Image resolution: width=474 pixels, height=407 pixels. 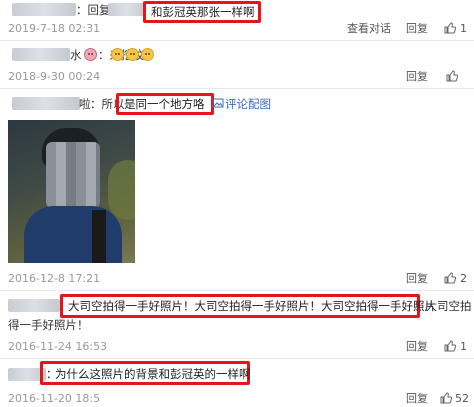 I want to click on comment-time: 2019-7-18 02:31, so click(x=54, y=28).